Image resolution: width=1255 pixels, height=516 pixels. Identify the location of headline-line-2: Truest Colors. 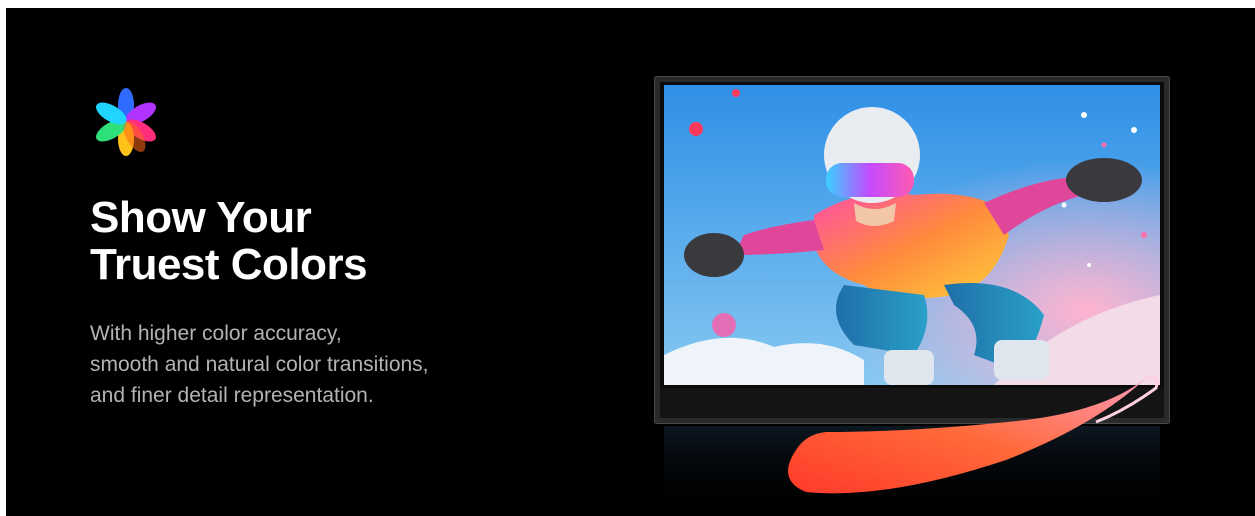
(229, 264).